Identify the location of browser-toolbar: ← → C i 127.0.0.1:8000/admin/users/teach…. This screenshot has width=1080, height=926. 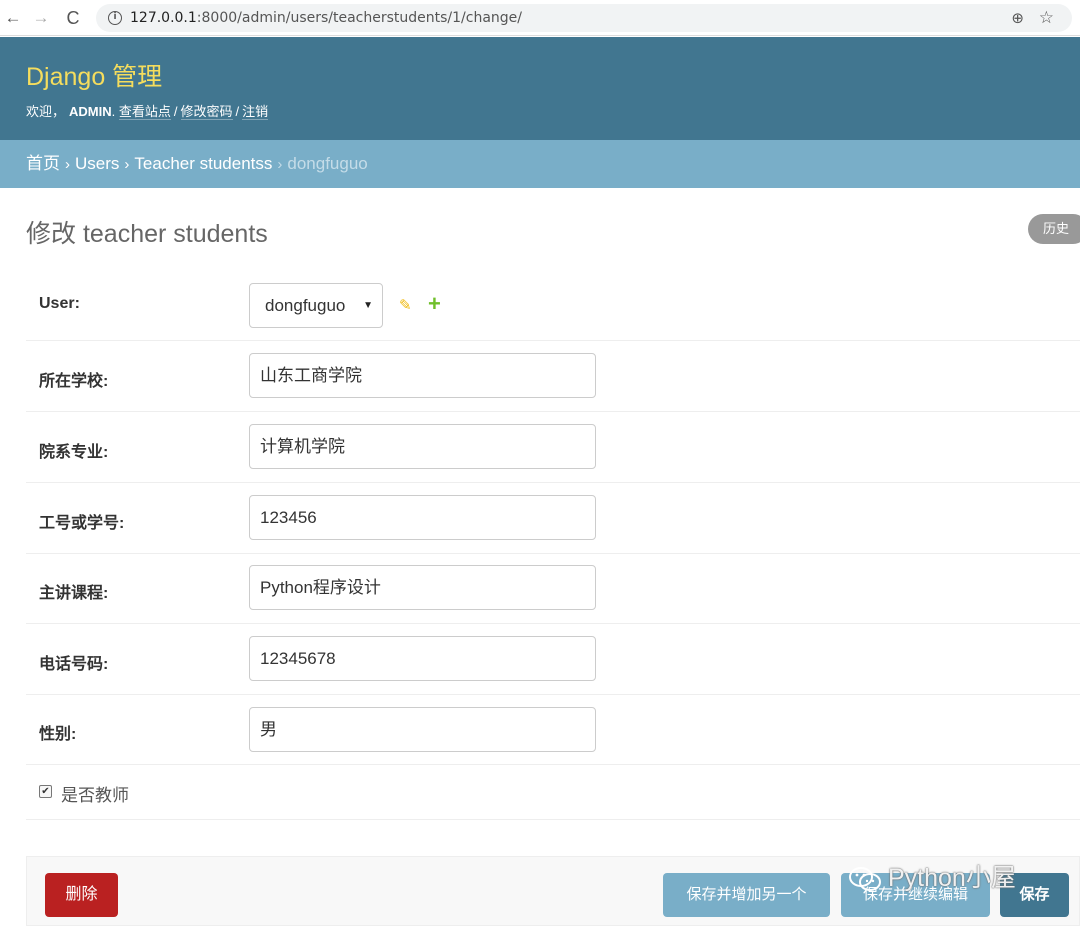
(540, 18).